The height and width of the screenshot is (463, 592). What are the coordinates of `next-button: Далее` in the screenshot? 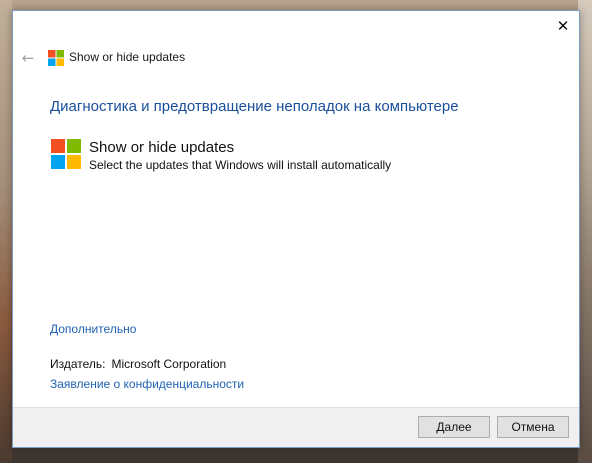 It's located at (454, 427).